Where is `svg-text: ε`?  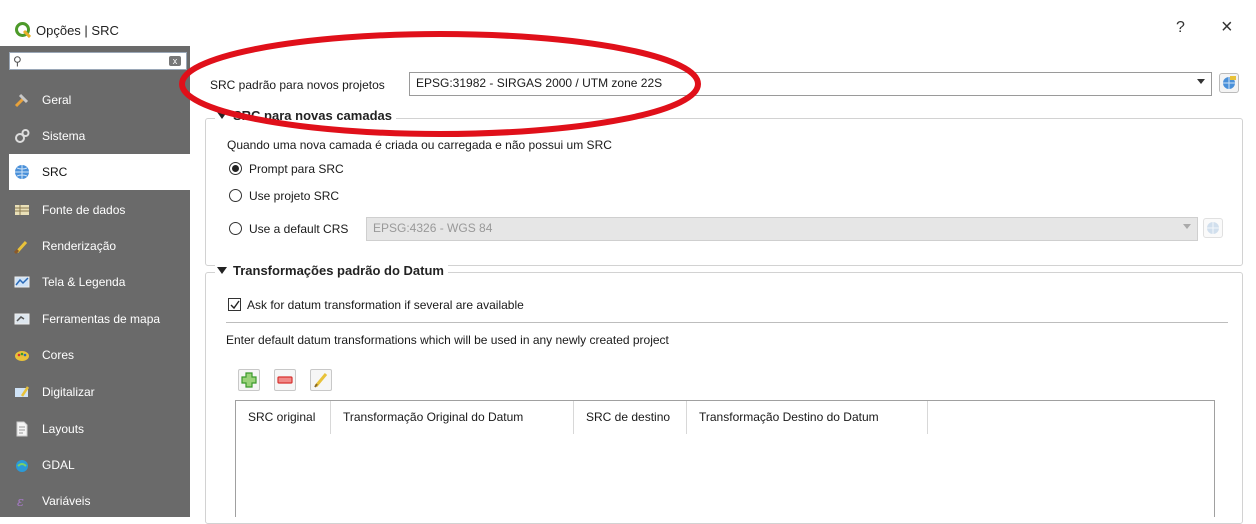
svg-text: ε is located at coordinates (20, 502).